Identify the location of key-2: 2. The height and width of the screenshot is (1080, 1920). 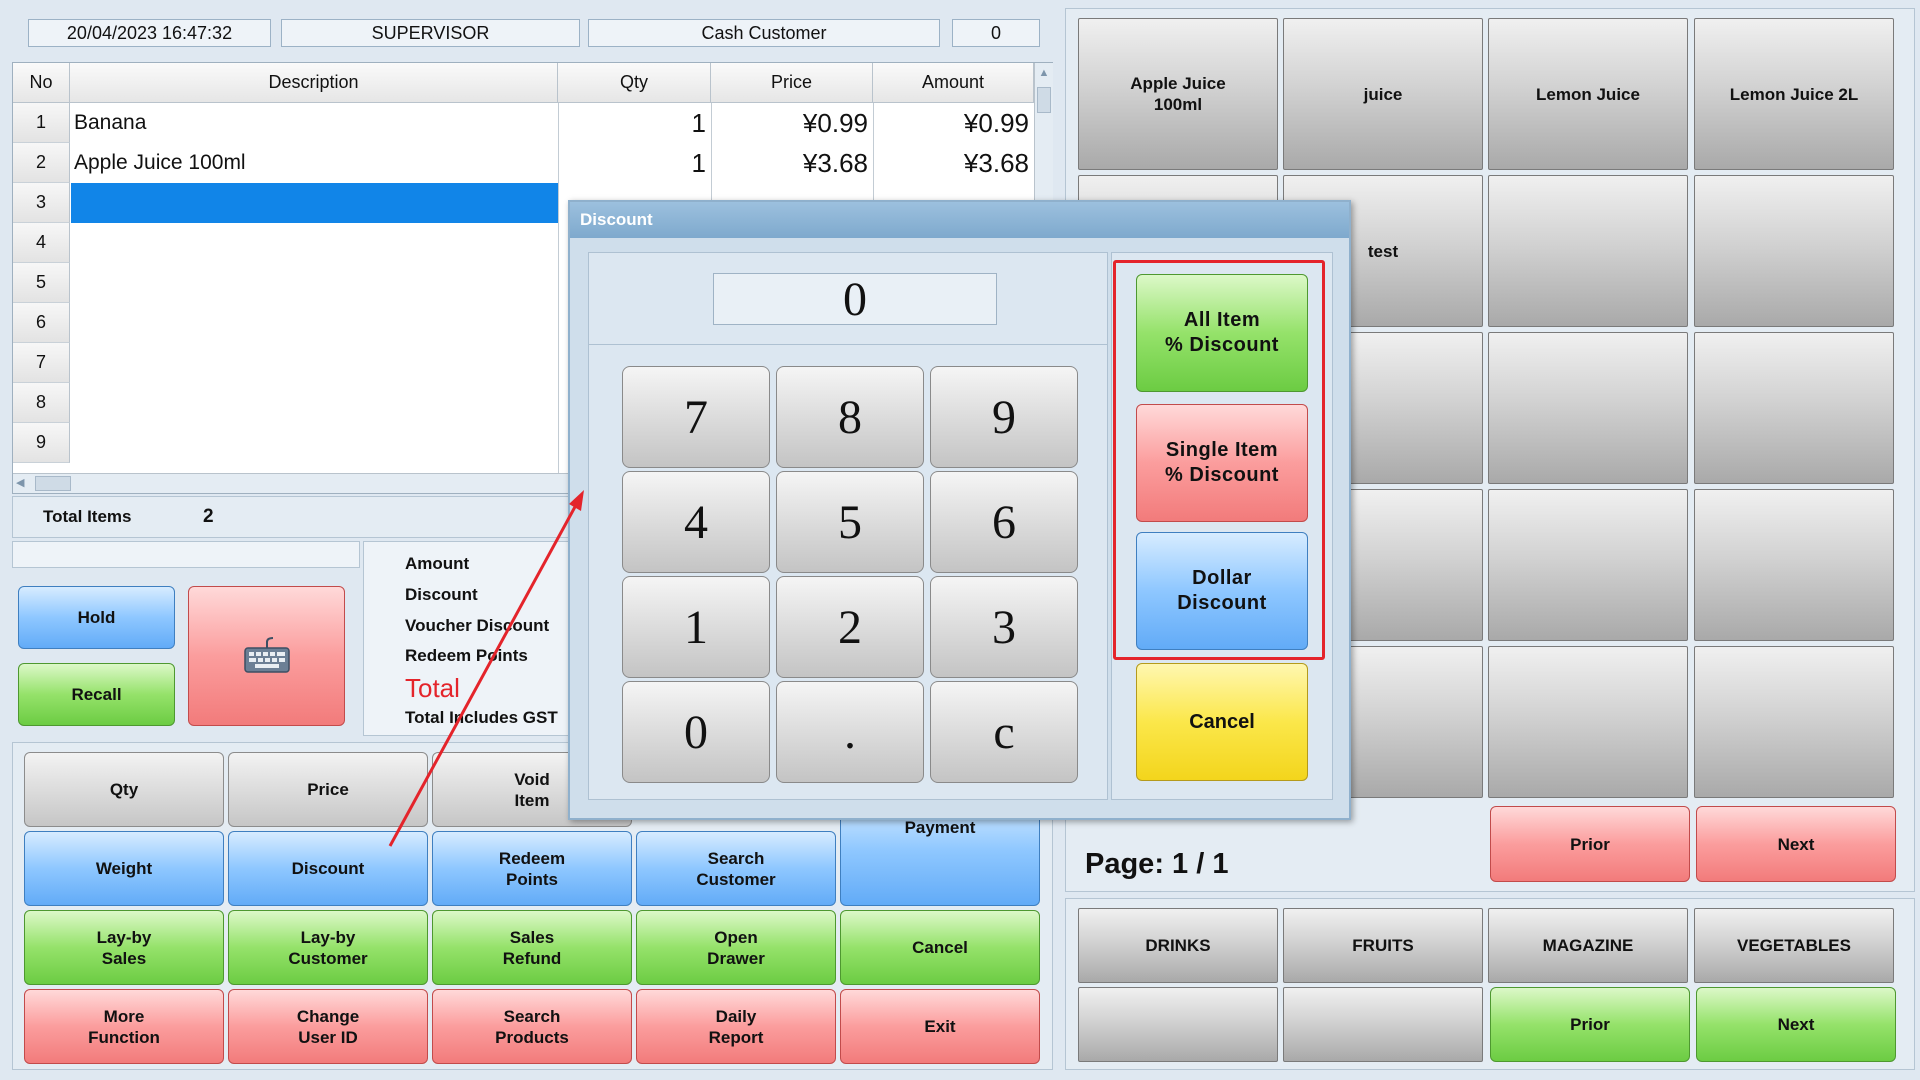
(850, 627).